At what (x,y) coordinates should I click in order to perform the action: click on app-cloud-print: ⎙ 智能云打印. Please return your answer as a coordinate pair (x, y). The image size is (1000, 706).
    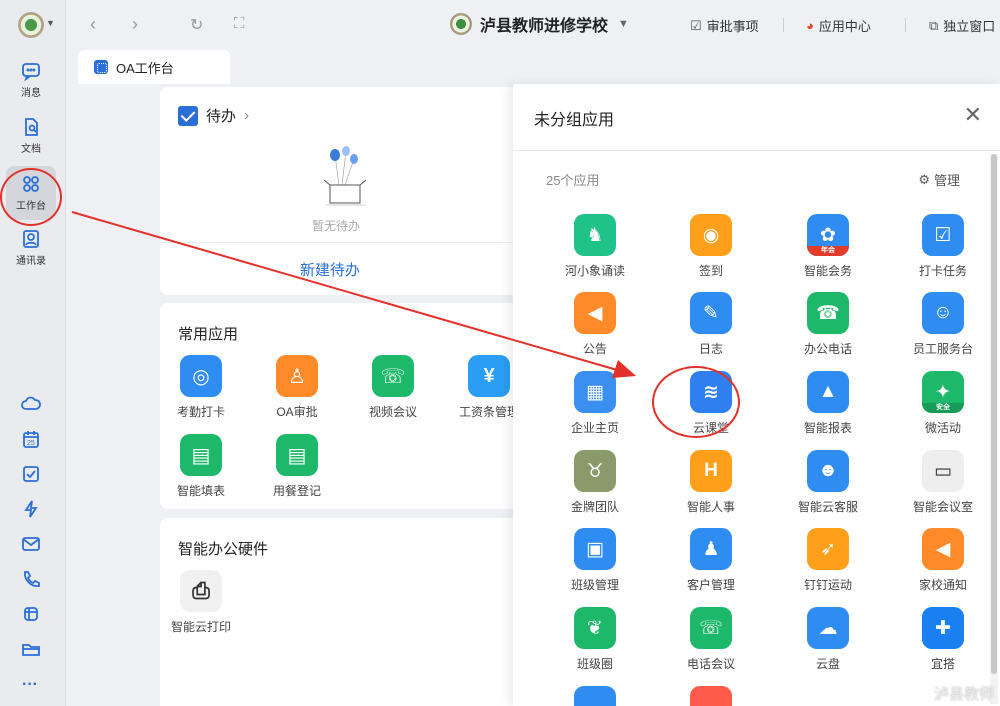
    Looking at the image, I should click on (201, 602).